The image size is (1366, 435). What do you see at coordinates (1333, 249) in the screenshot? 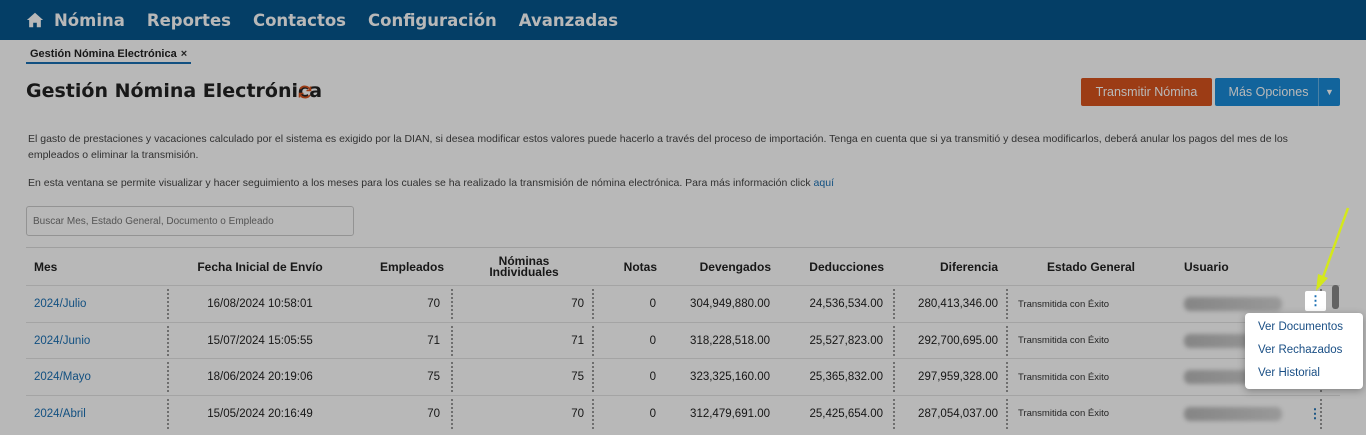
I see `annotation-arrow-icon` at bounding box center [1333, 249].